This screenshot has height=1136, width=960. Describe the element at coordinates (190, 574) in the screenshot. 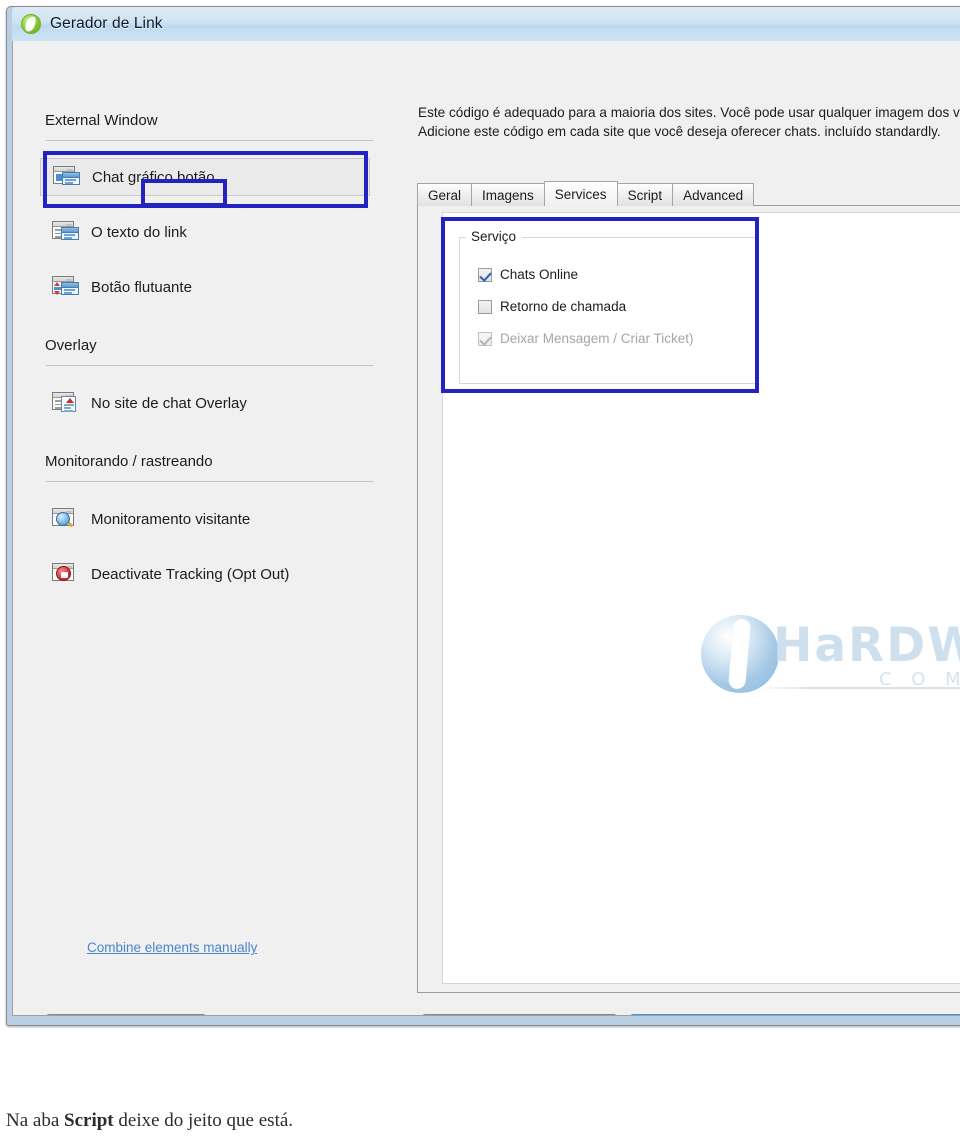

I see `sidebar-item-label: Deactivate Tracking (Opt Out)` at that location.